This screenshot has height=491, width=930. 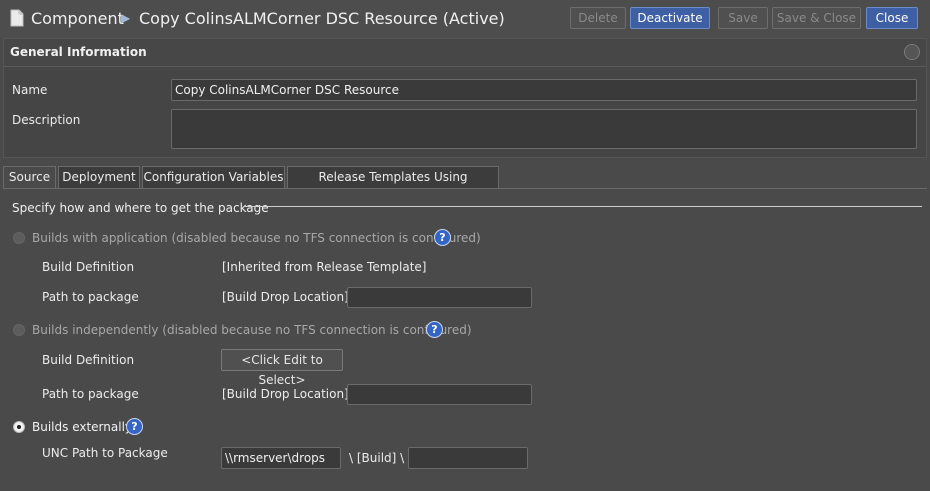 I want to click on tab-source: Source, so click(x=29, y=177).